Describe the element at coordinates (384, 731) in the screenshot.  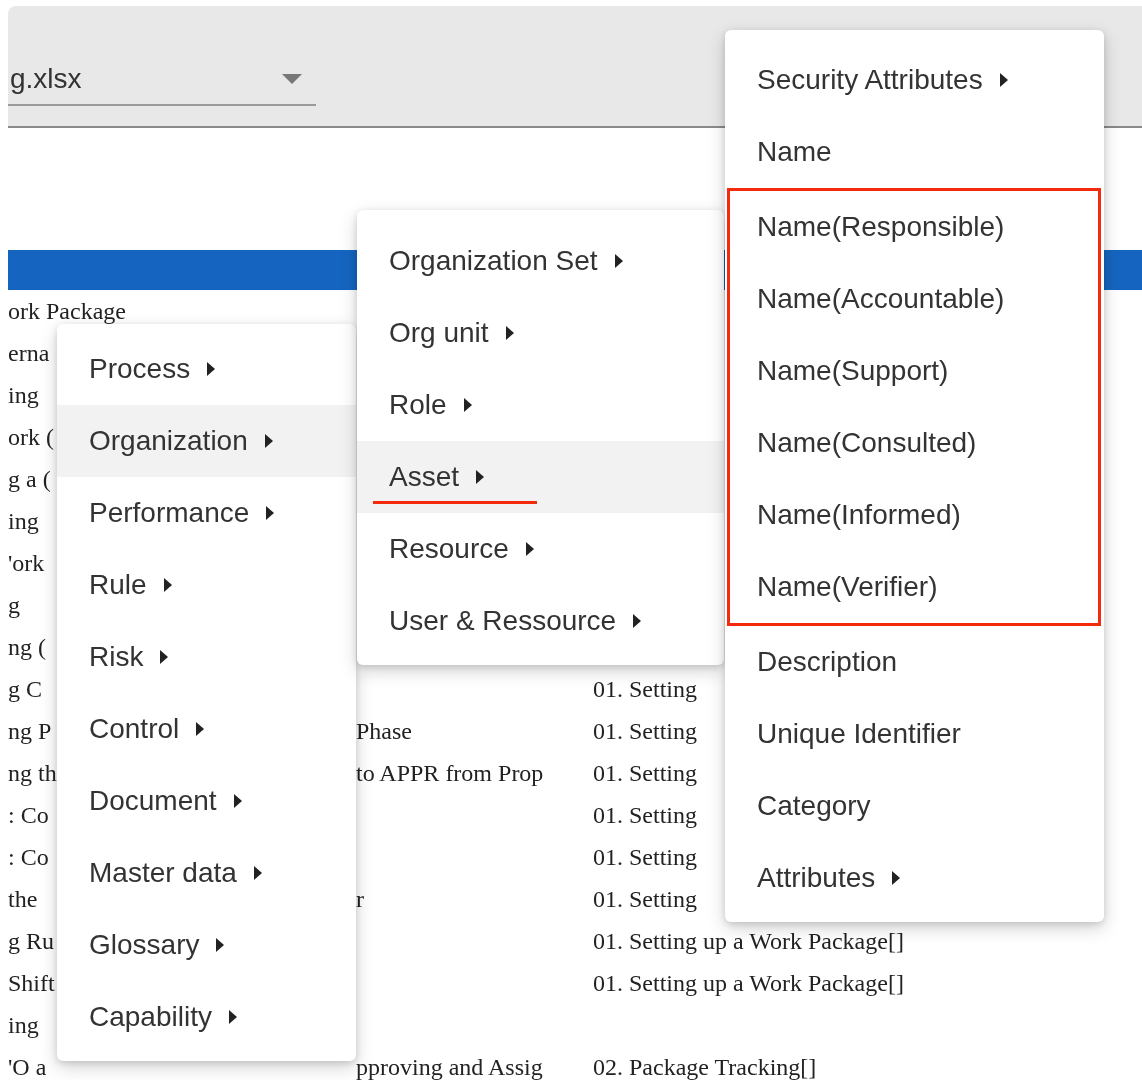
I see `table-cell: Phase` at that location.